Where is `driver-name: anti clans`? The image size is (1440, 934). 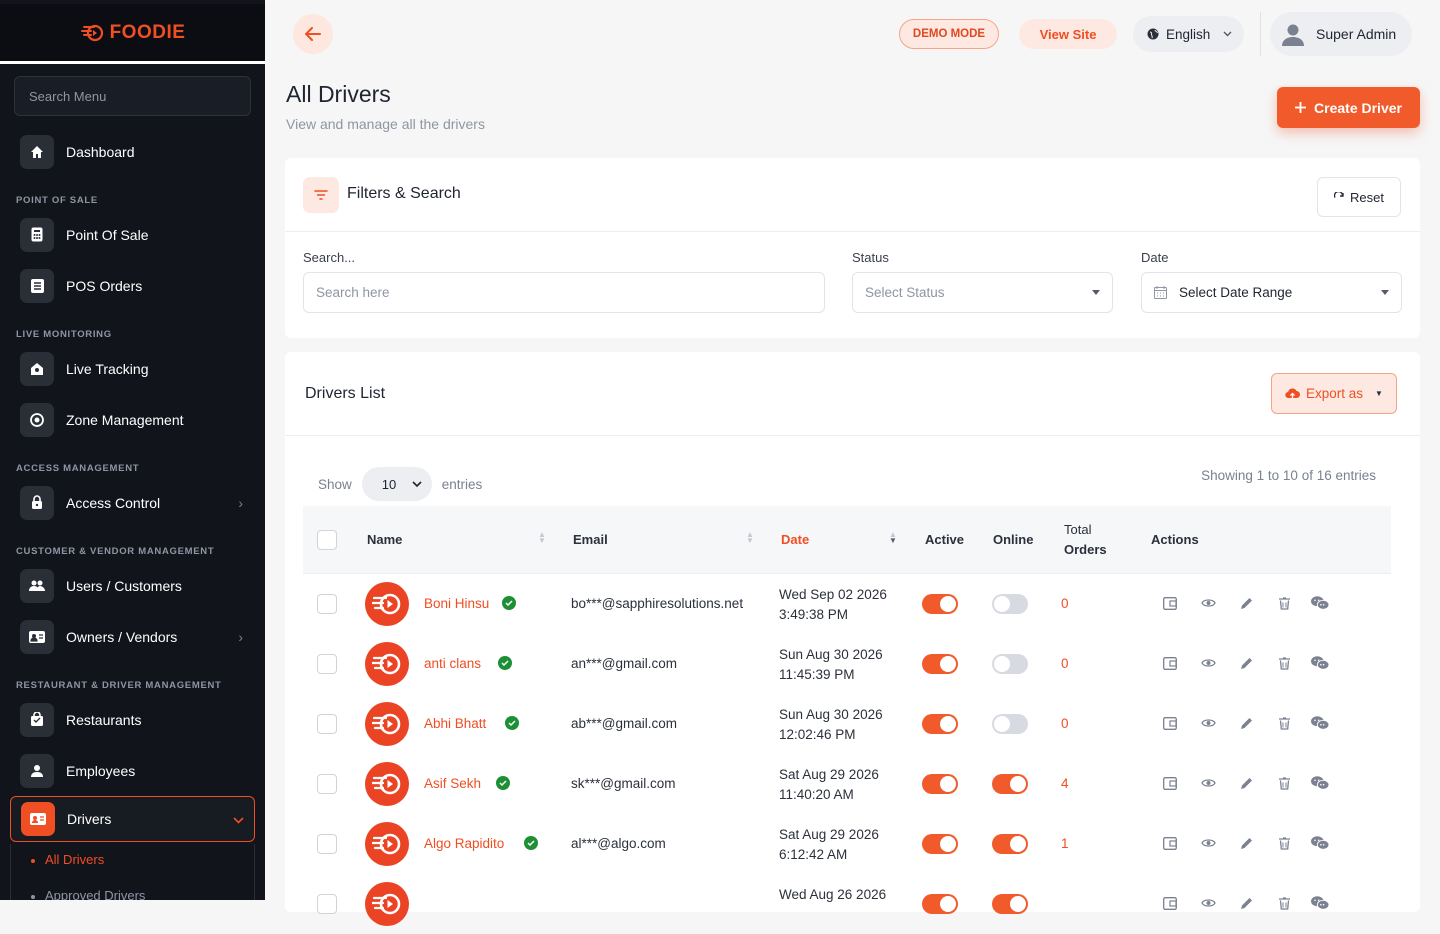 driver-name: anti clans is located at coordinates (452, 663).